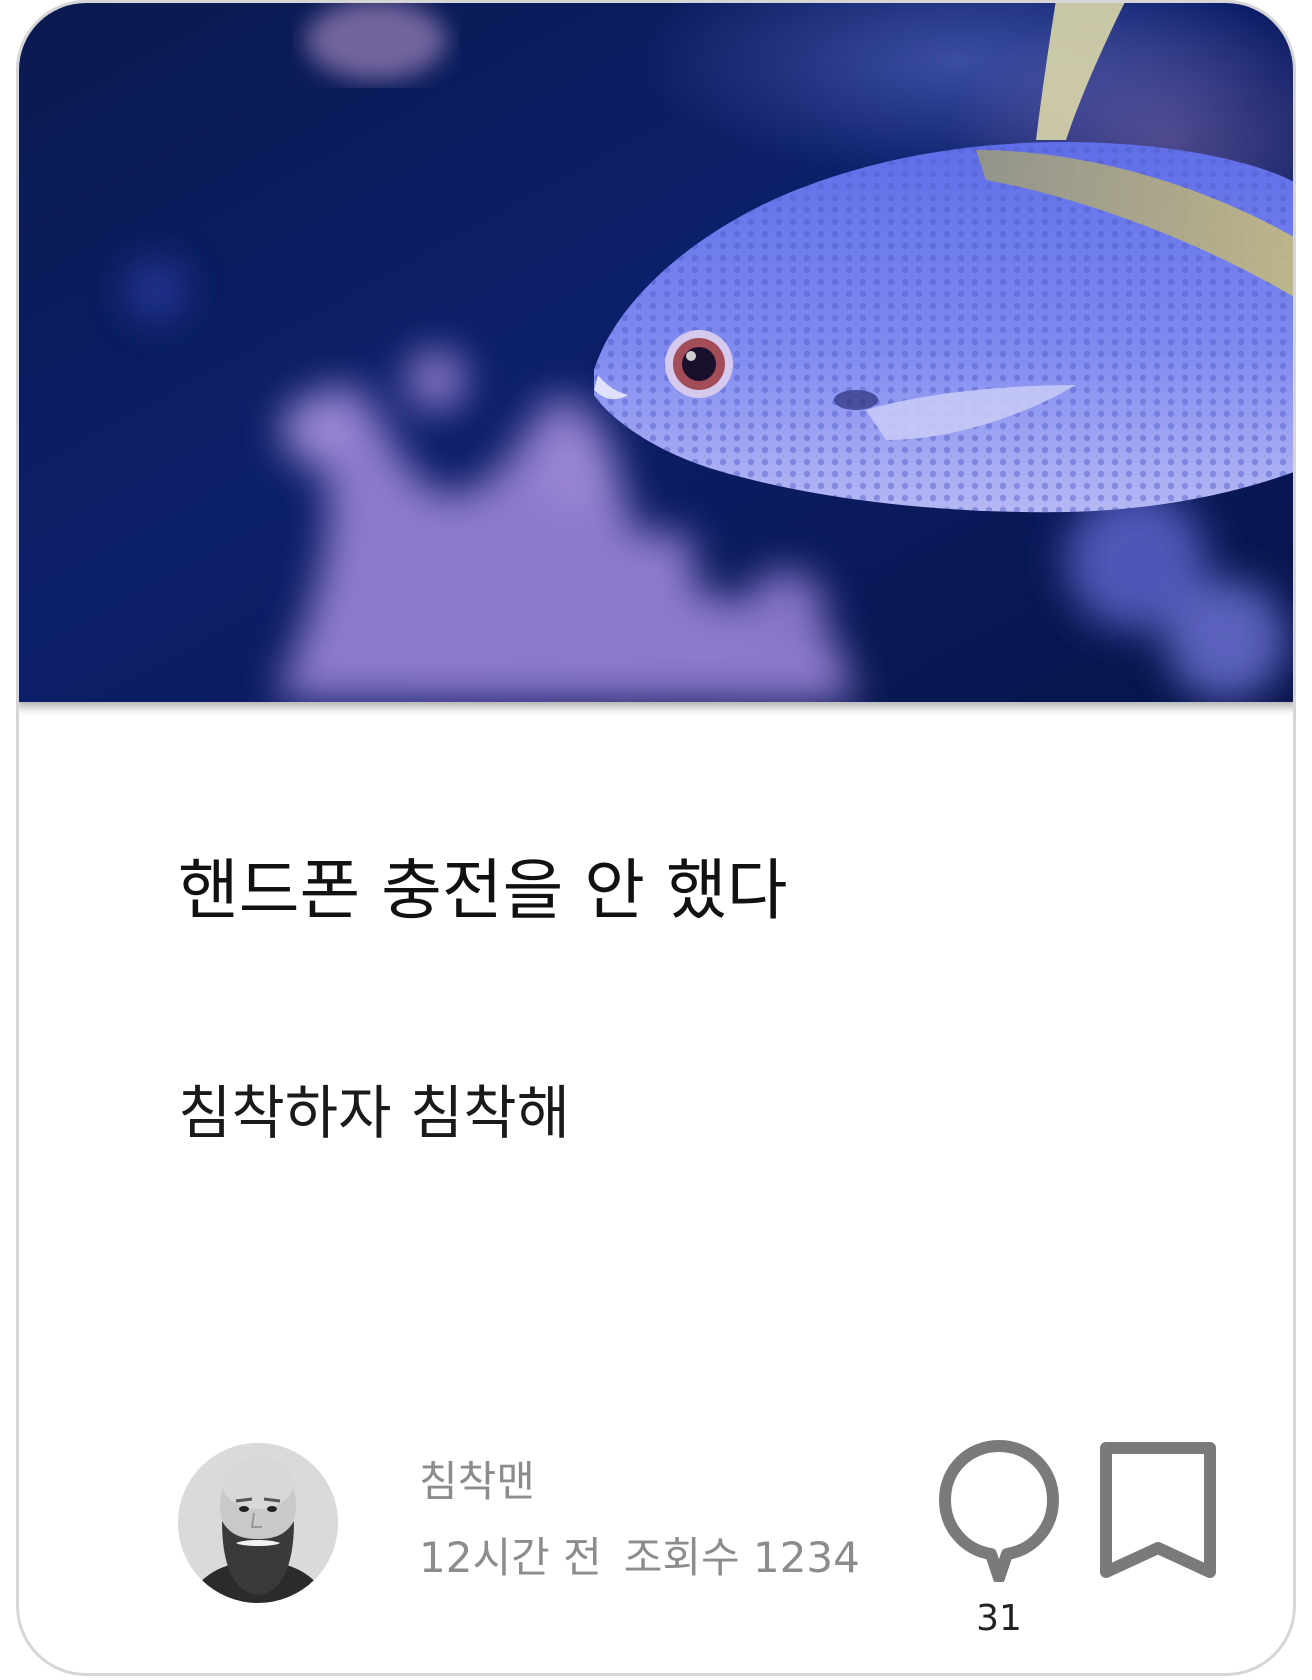 This screenshot has width=1312, height=1680. I want to click on speech-bubble-icon, so click(999, 1512).